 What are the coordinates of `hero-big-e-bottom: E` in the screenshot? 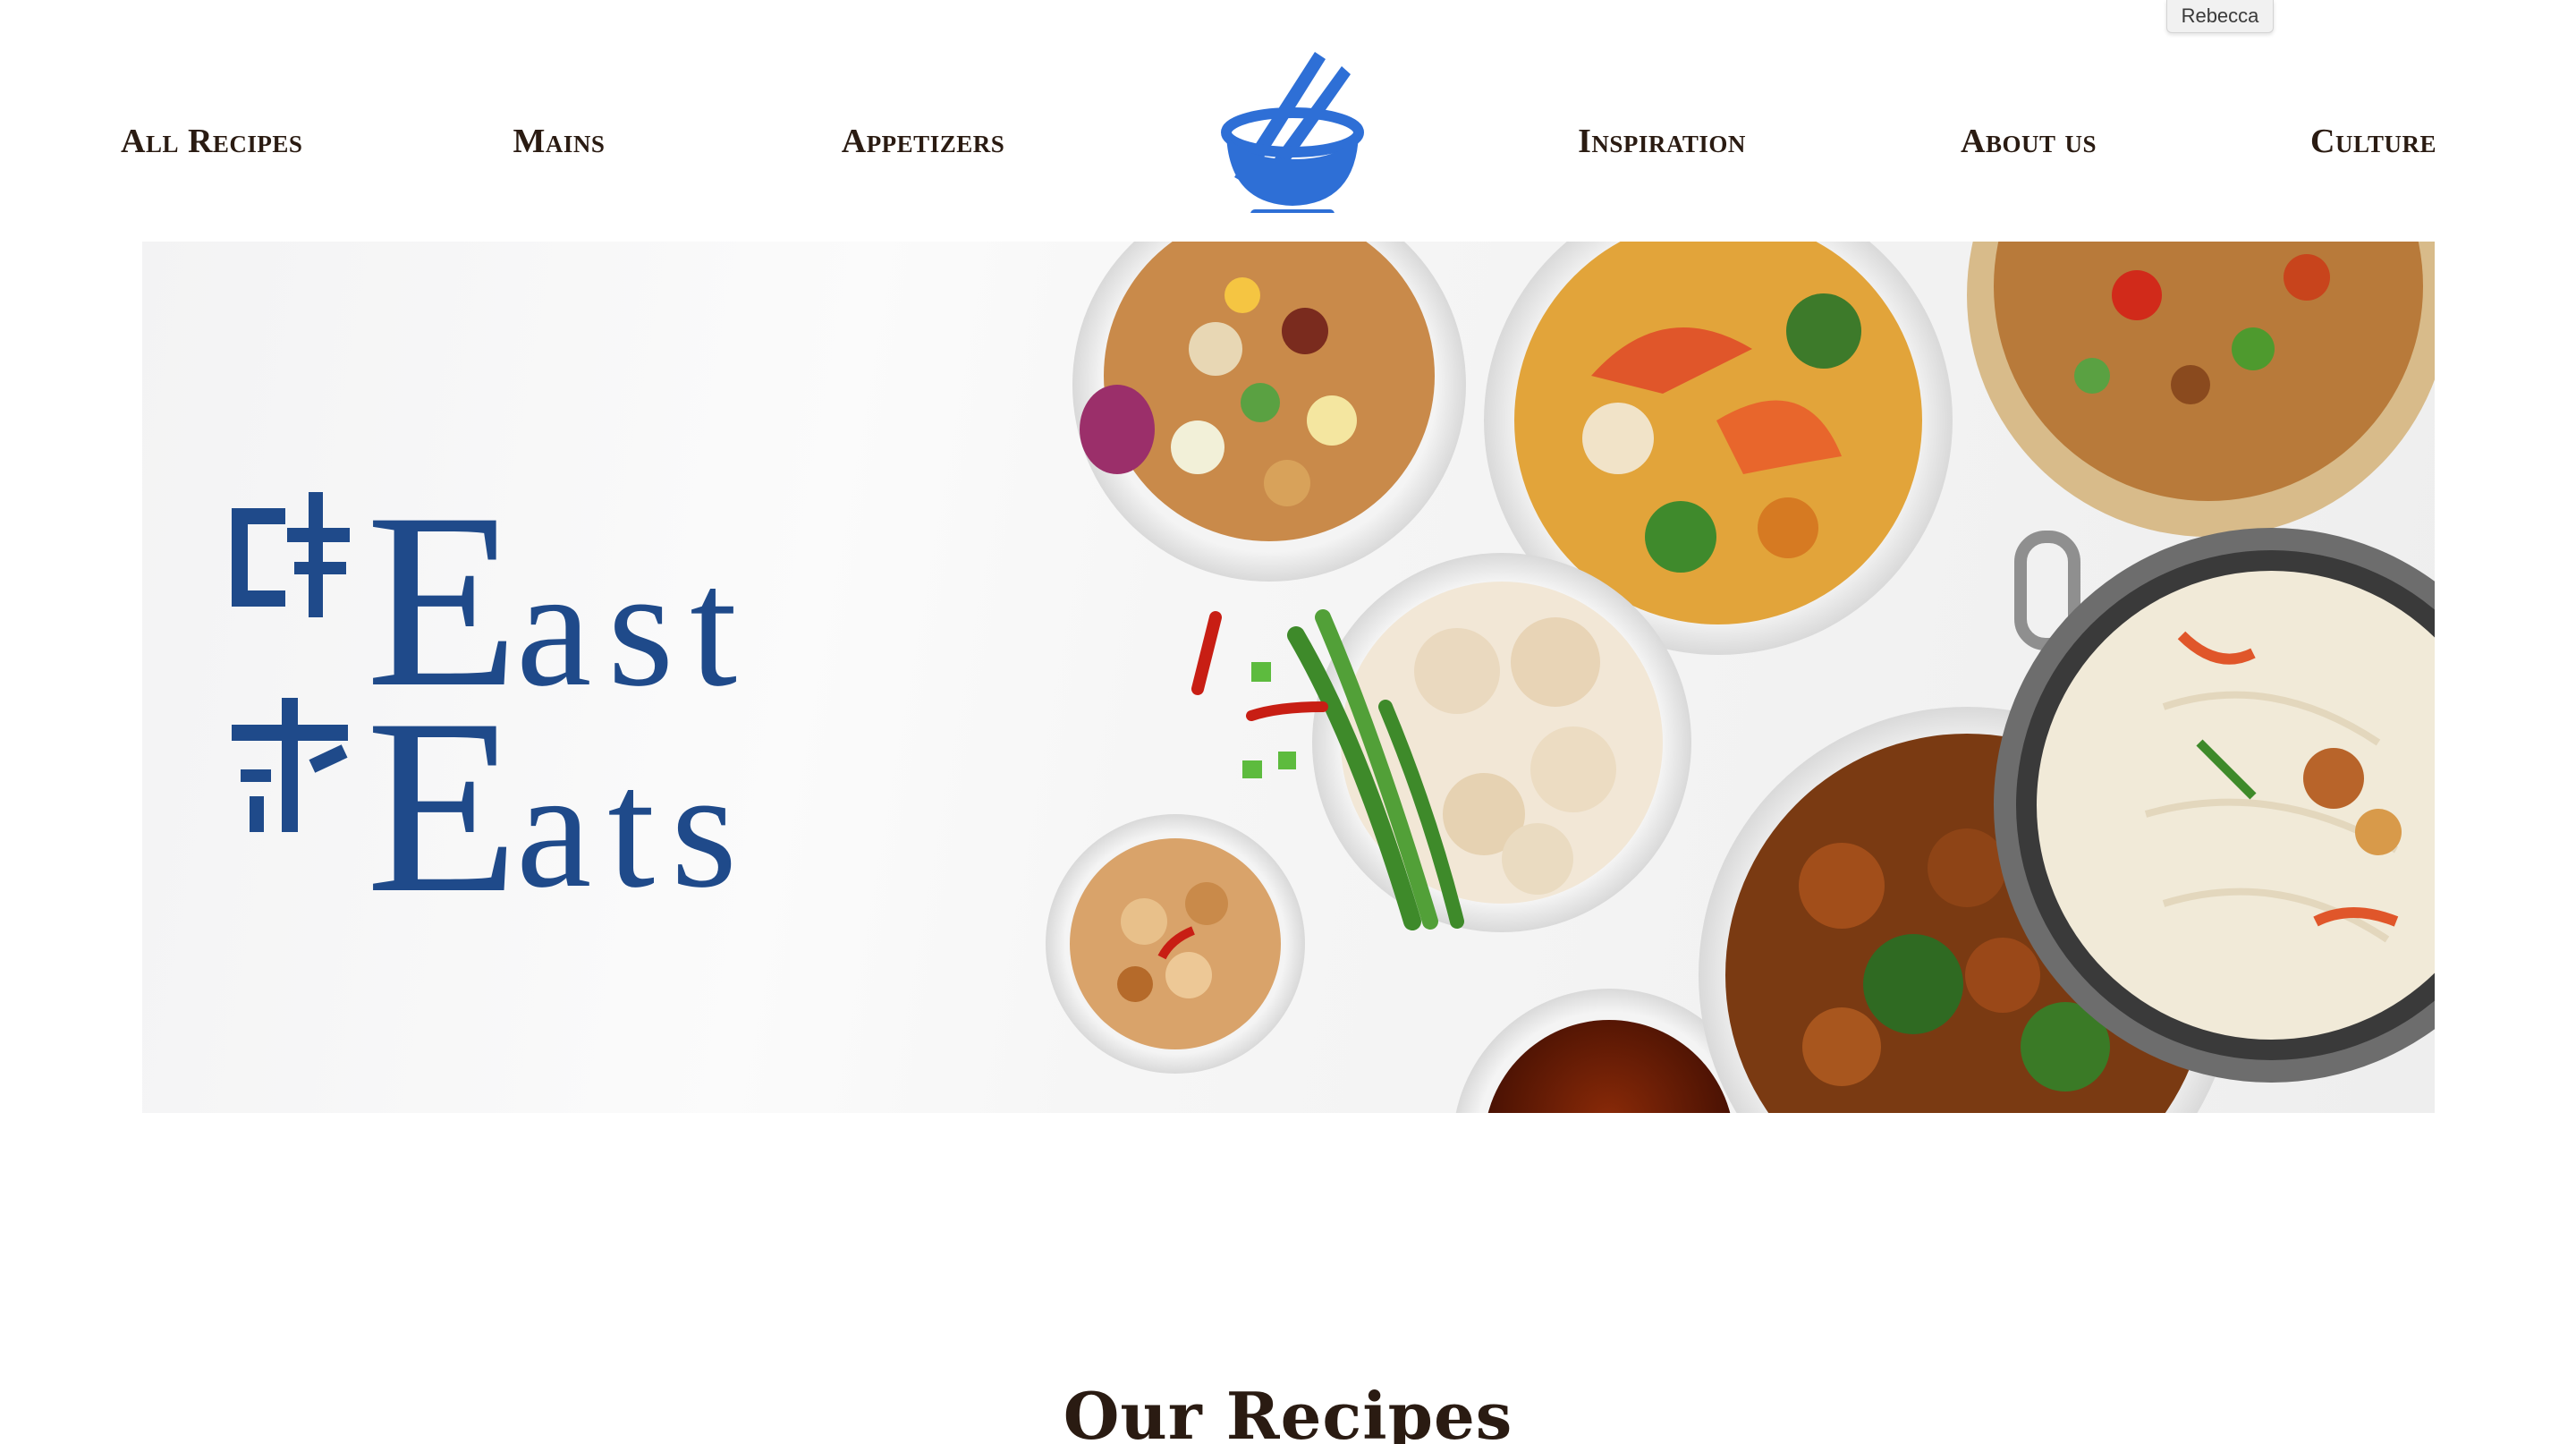 It's located at (442, 790).